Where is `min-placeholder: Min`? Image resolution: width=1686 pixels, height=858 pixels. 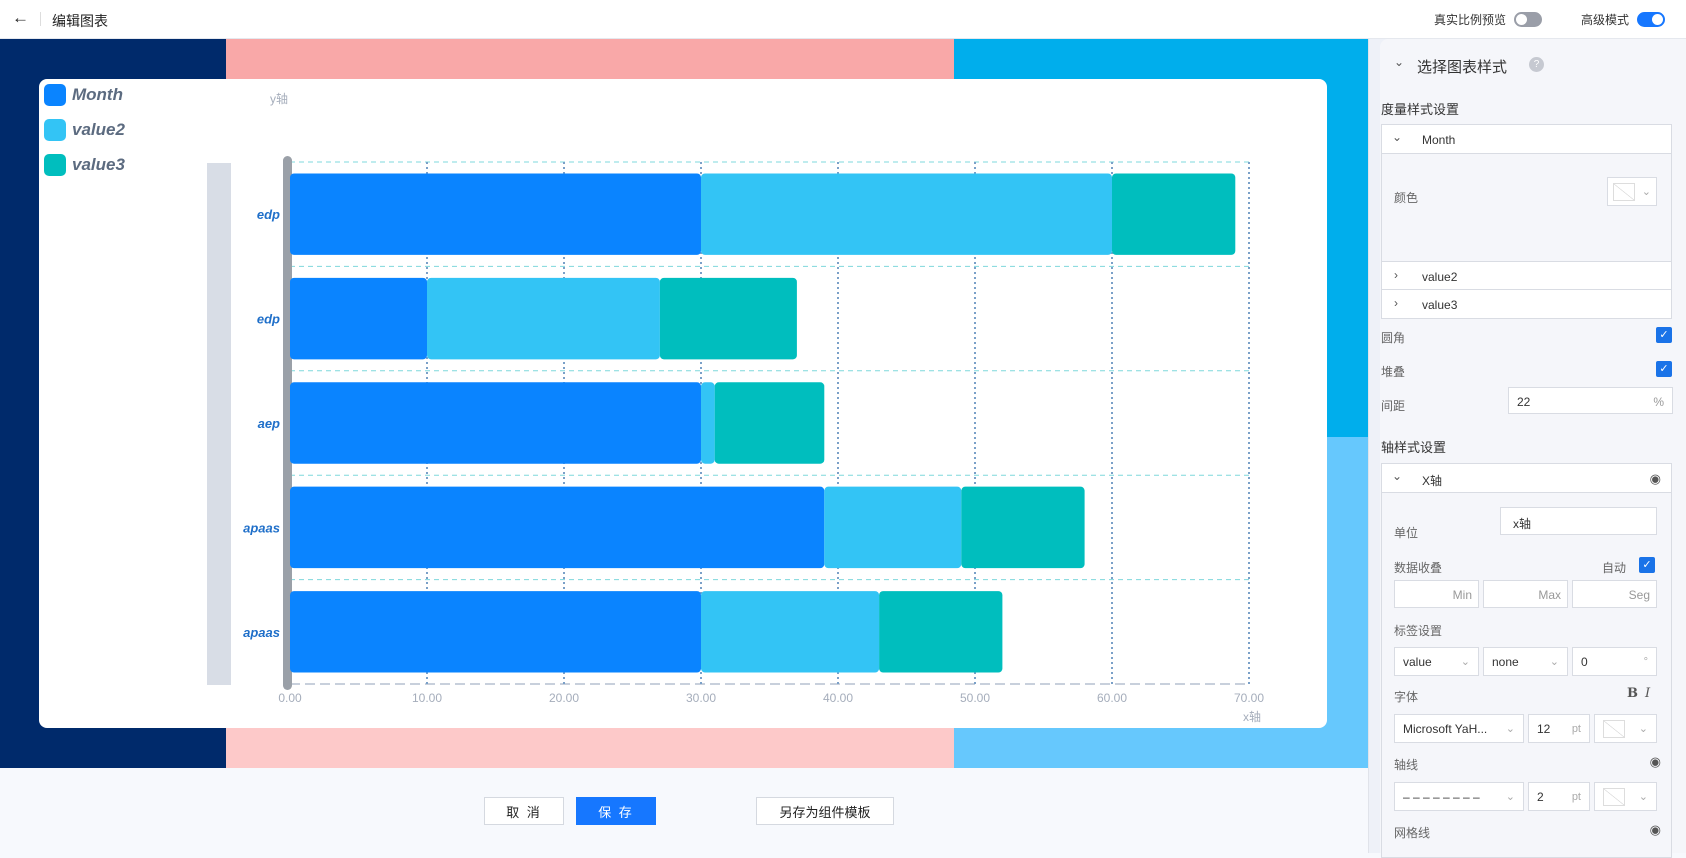
min-placeholder: Min is located at coordinates (1462, 595).